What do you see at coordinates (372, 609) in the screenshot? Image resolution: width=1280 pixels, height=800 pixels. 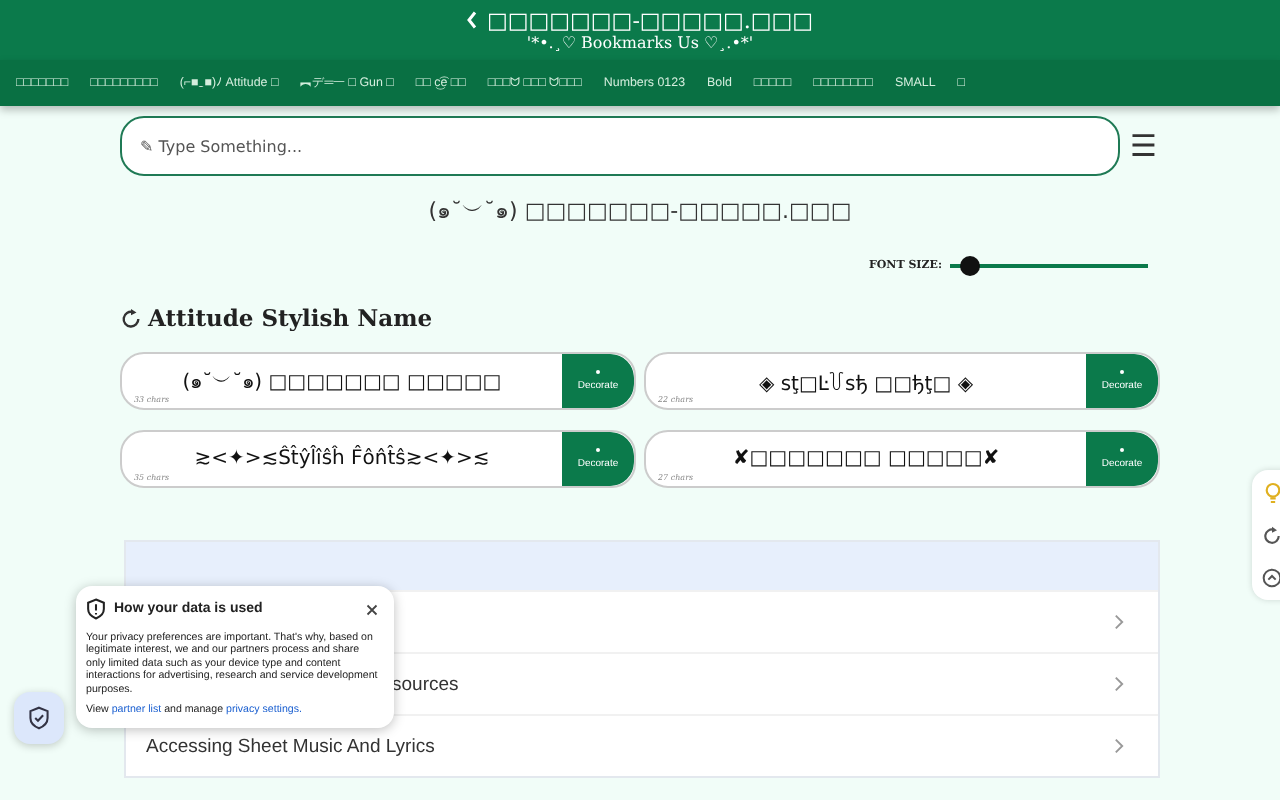 I see `close-icon` at bounding box center [372, 609].